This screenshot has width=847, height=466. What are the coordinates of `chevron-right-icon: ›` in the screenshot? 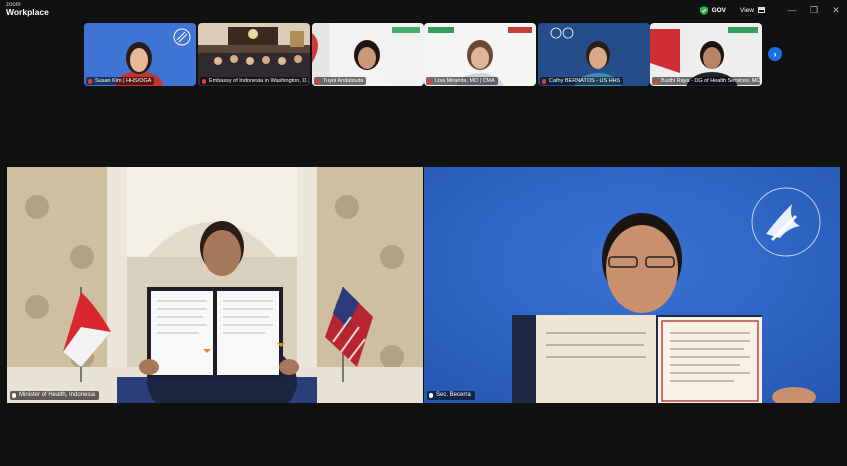 It's located at (775, 54).